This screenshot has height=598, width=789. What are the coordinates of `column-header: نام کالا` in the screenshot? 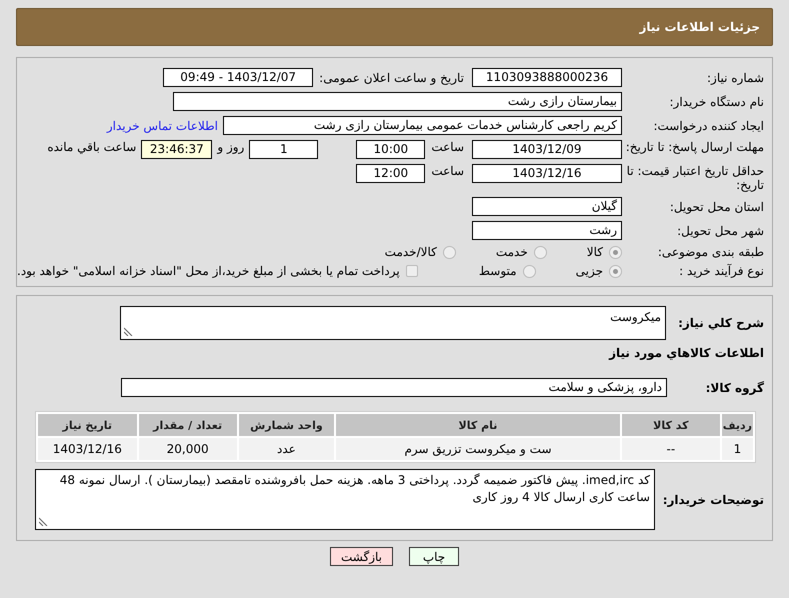 It's located at (478, 425).